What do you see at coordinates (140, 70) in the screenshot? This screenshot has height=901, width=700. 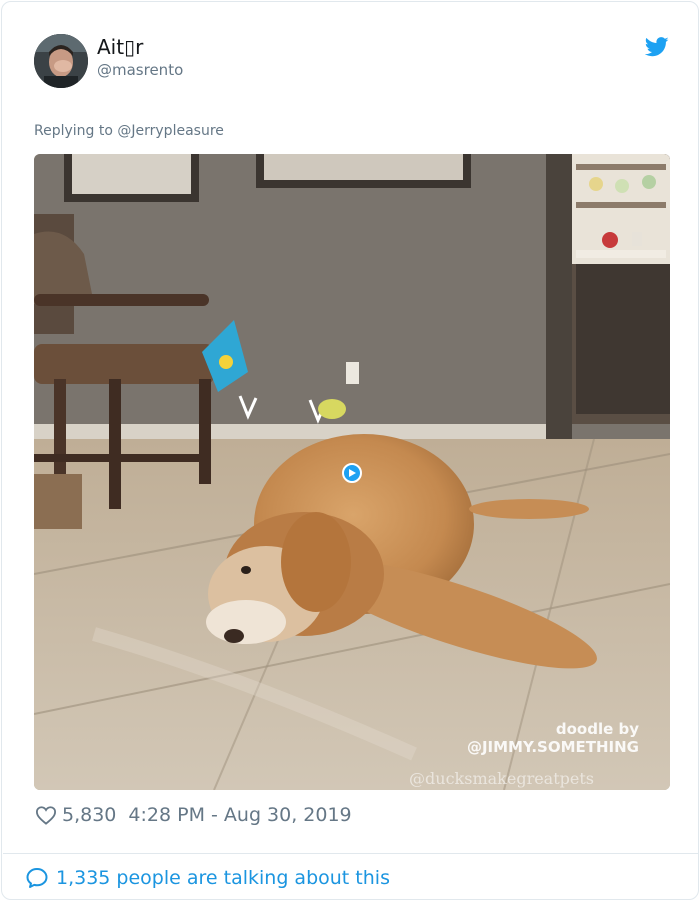 I see `author-handle: @masrento` at bounding box center [140, 70].